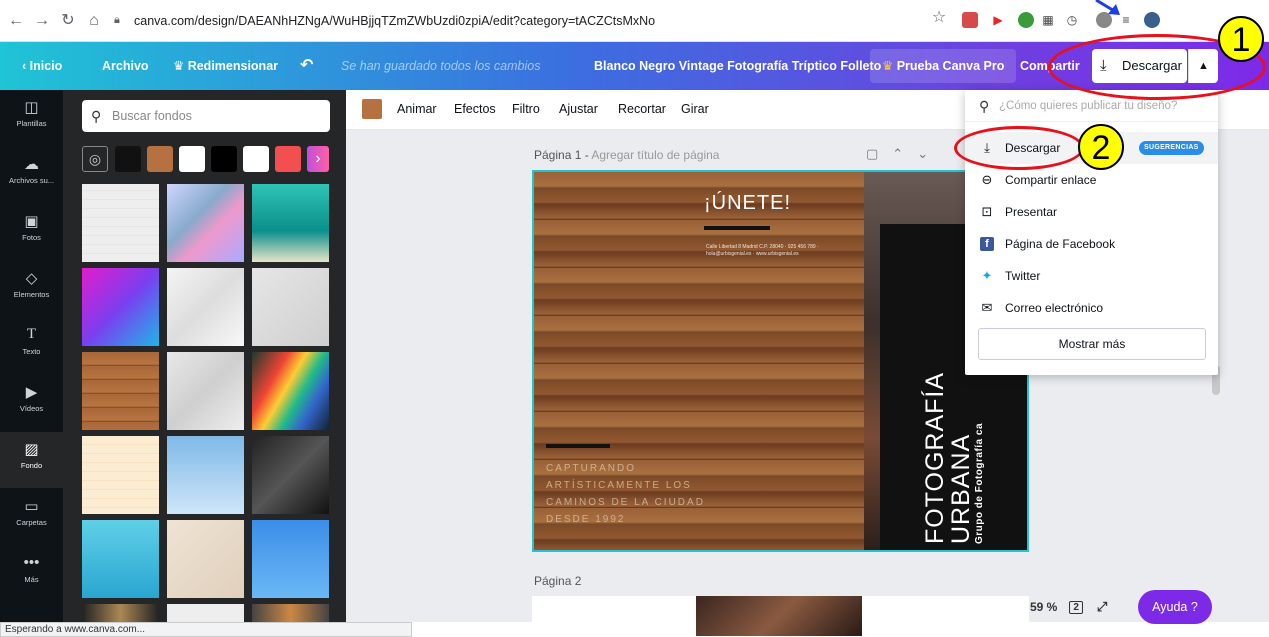  Describe the element at coordinates (558, 581) in the screenshot. I see `page-2-label: Página 2` at that location.